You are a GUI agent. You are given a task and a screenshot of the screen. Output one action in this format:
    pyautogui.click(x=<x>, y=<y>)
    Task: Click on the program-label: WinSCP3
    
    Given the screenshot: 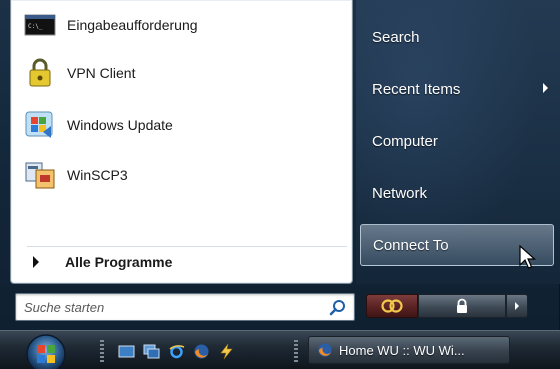 What is the action you would take?
    pyautogui.click(x=97, y=175)
    